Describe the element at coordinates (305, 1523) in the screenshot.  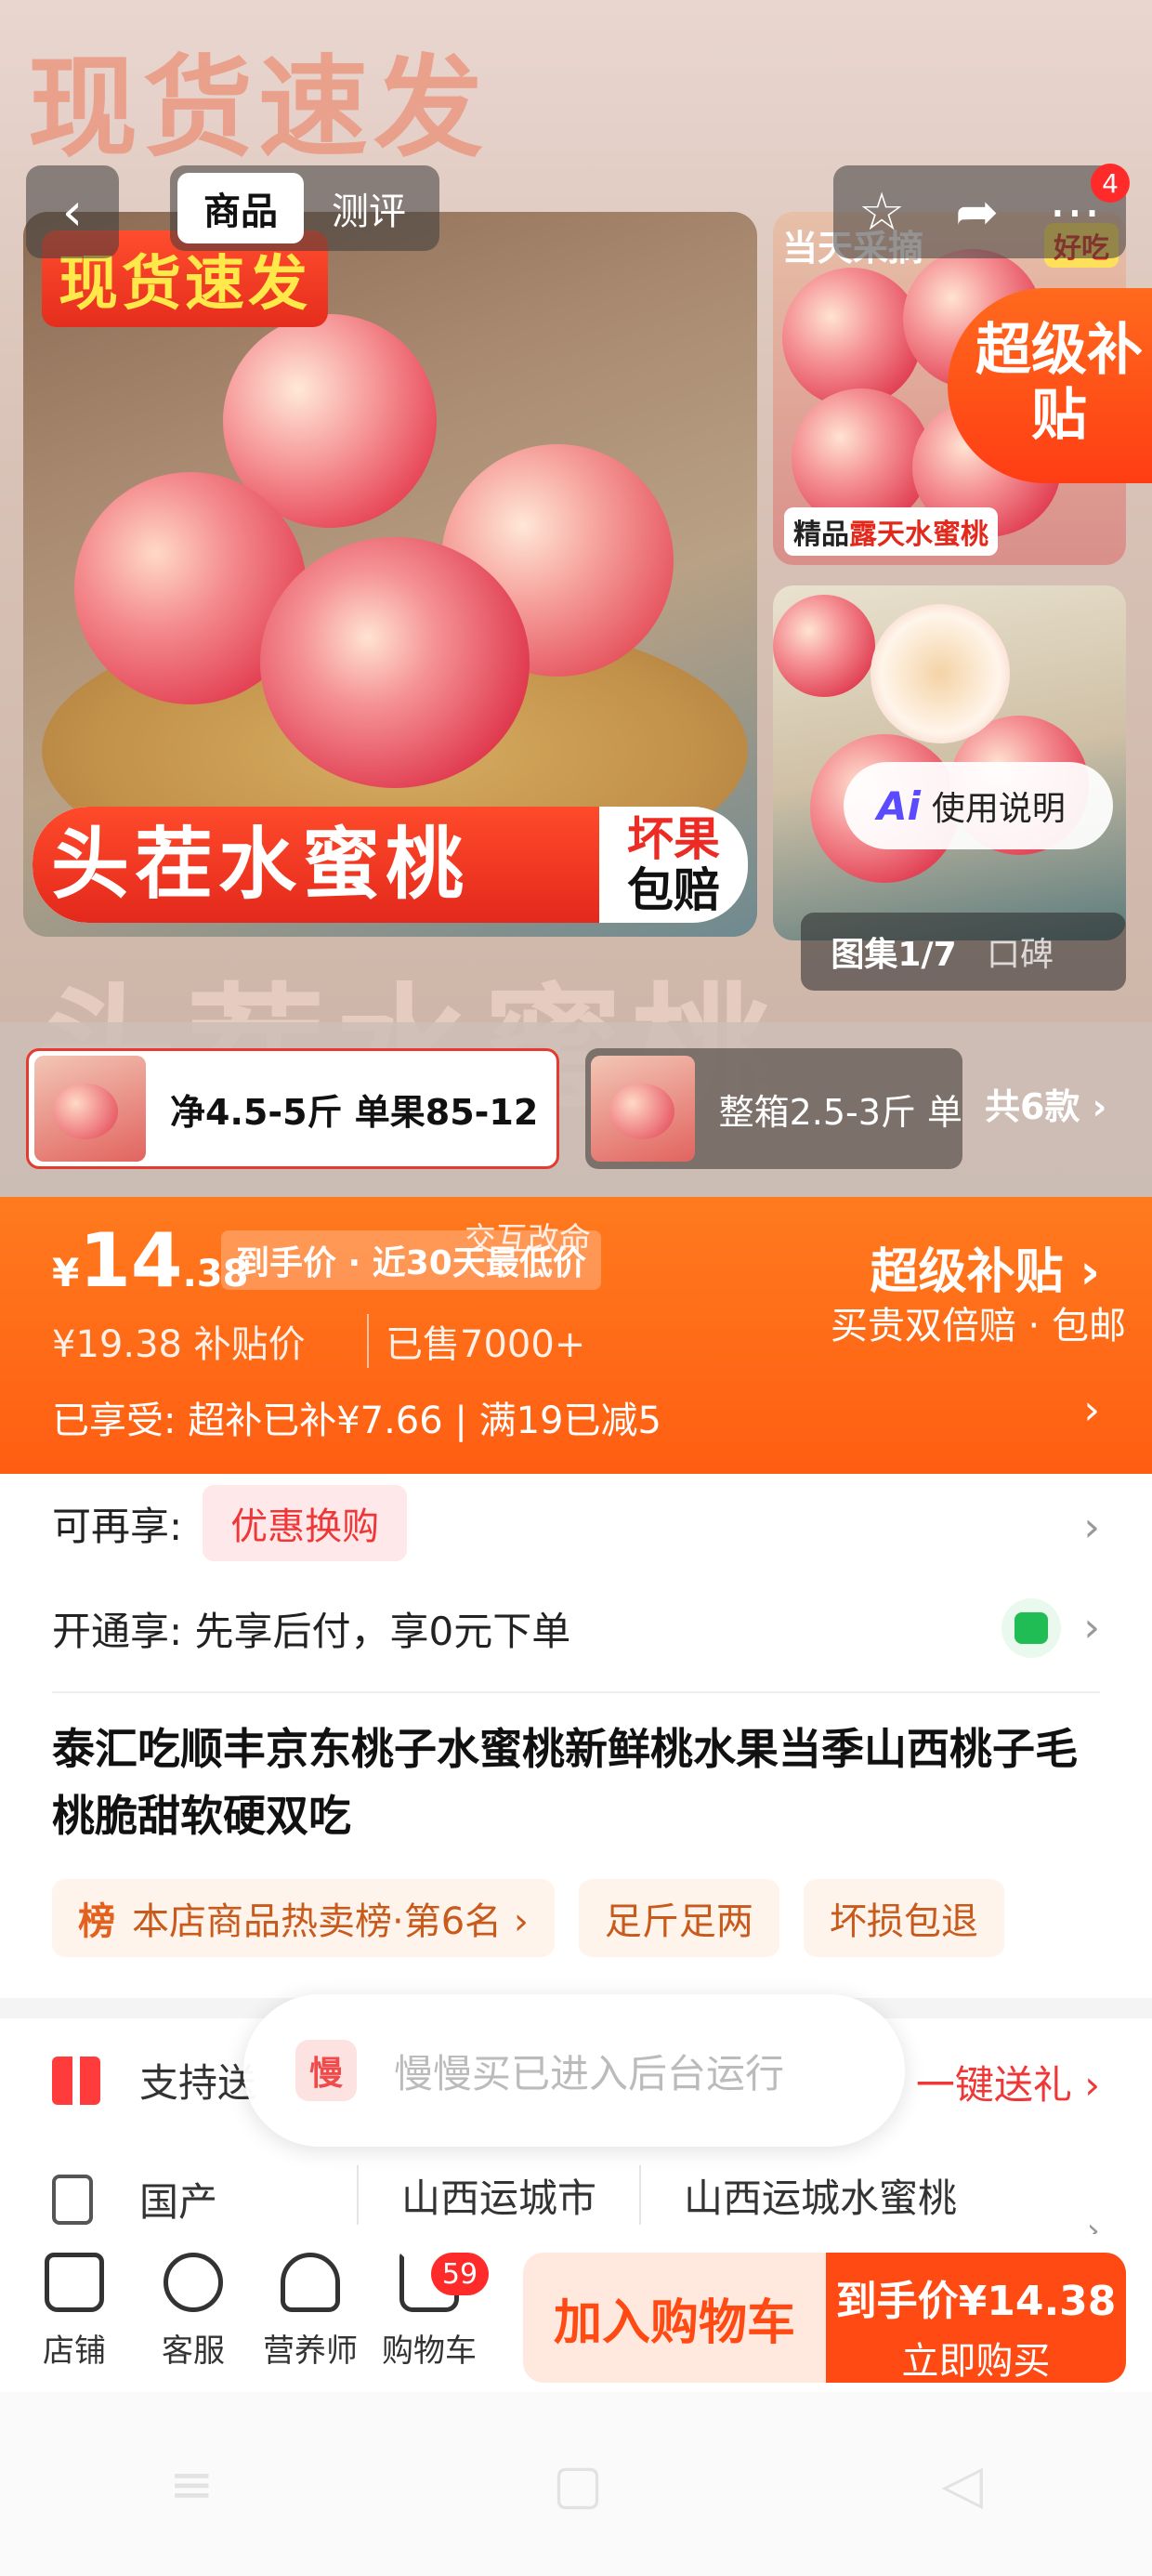
I see `trade-in-chip: 优惠换购` at that location.